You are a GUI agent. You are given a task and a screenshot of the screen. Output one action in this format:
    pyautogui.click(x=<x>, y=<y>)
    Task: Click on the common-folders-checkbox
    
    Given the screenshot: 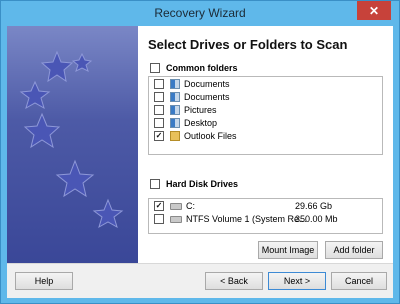 What is the action you would take?
    pyautogui.click(x=155, y=68)
    